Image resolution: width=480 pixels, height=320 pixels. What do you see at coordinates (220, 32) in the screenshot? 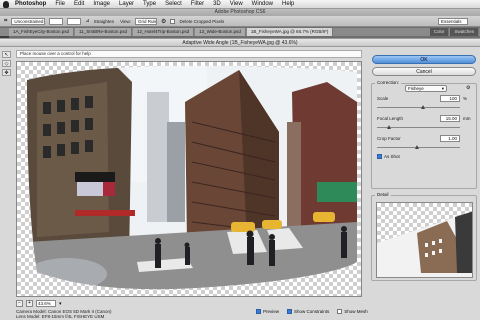
I see `doc-tab: 13_Wide-Boston.psd` at bounding box center [220, 32].